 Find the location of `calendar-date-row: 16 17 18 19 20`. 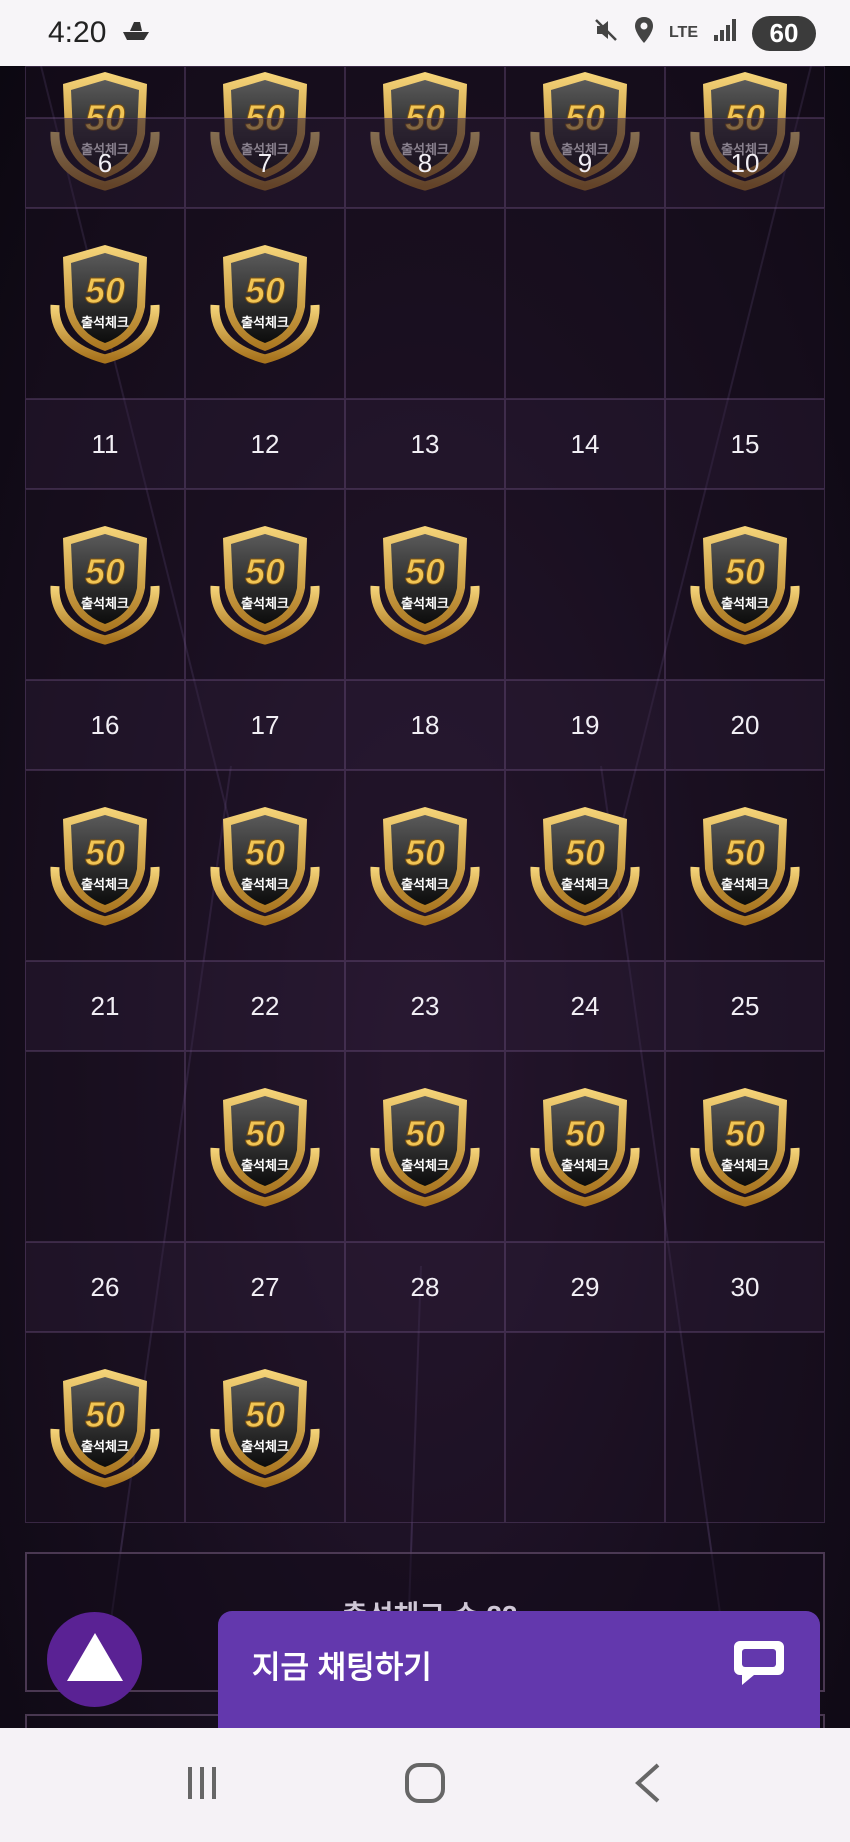

calendar-date-row: 16 17 18 19 20 is located at coordinates (425, 725).